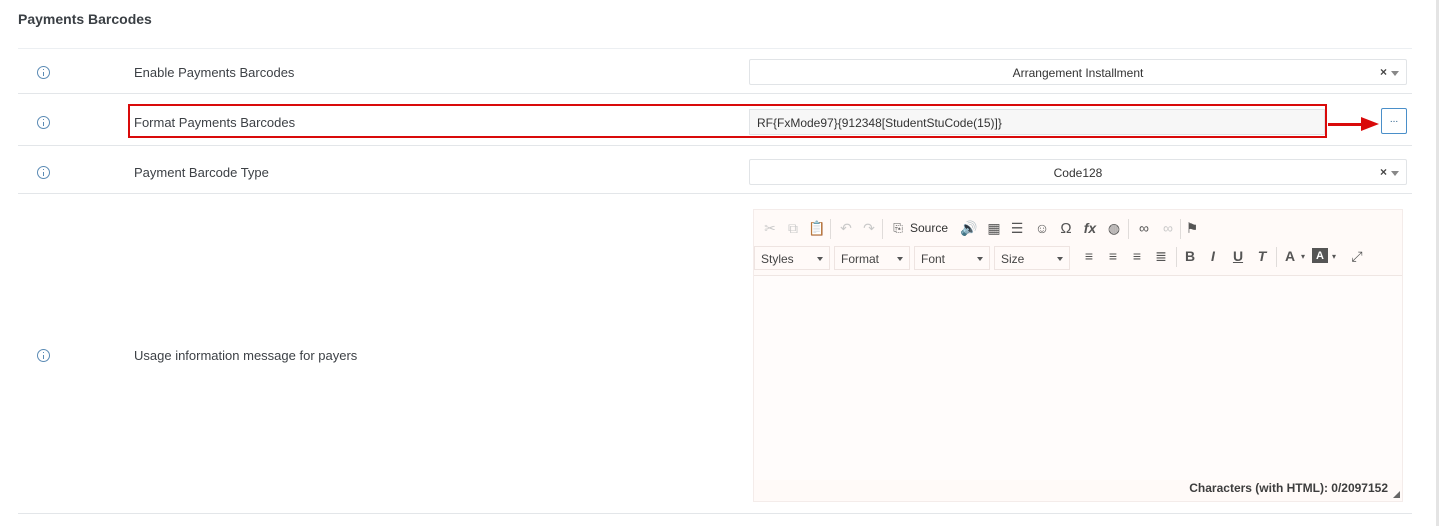  I want to click on italic-icon: I, so click(1213, 256).